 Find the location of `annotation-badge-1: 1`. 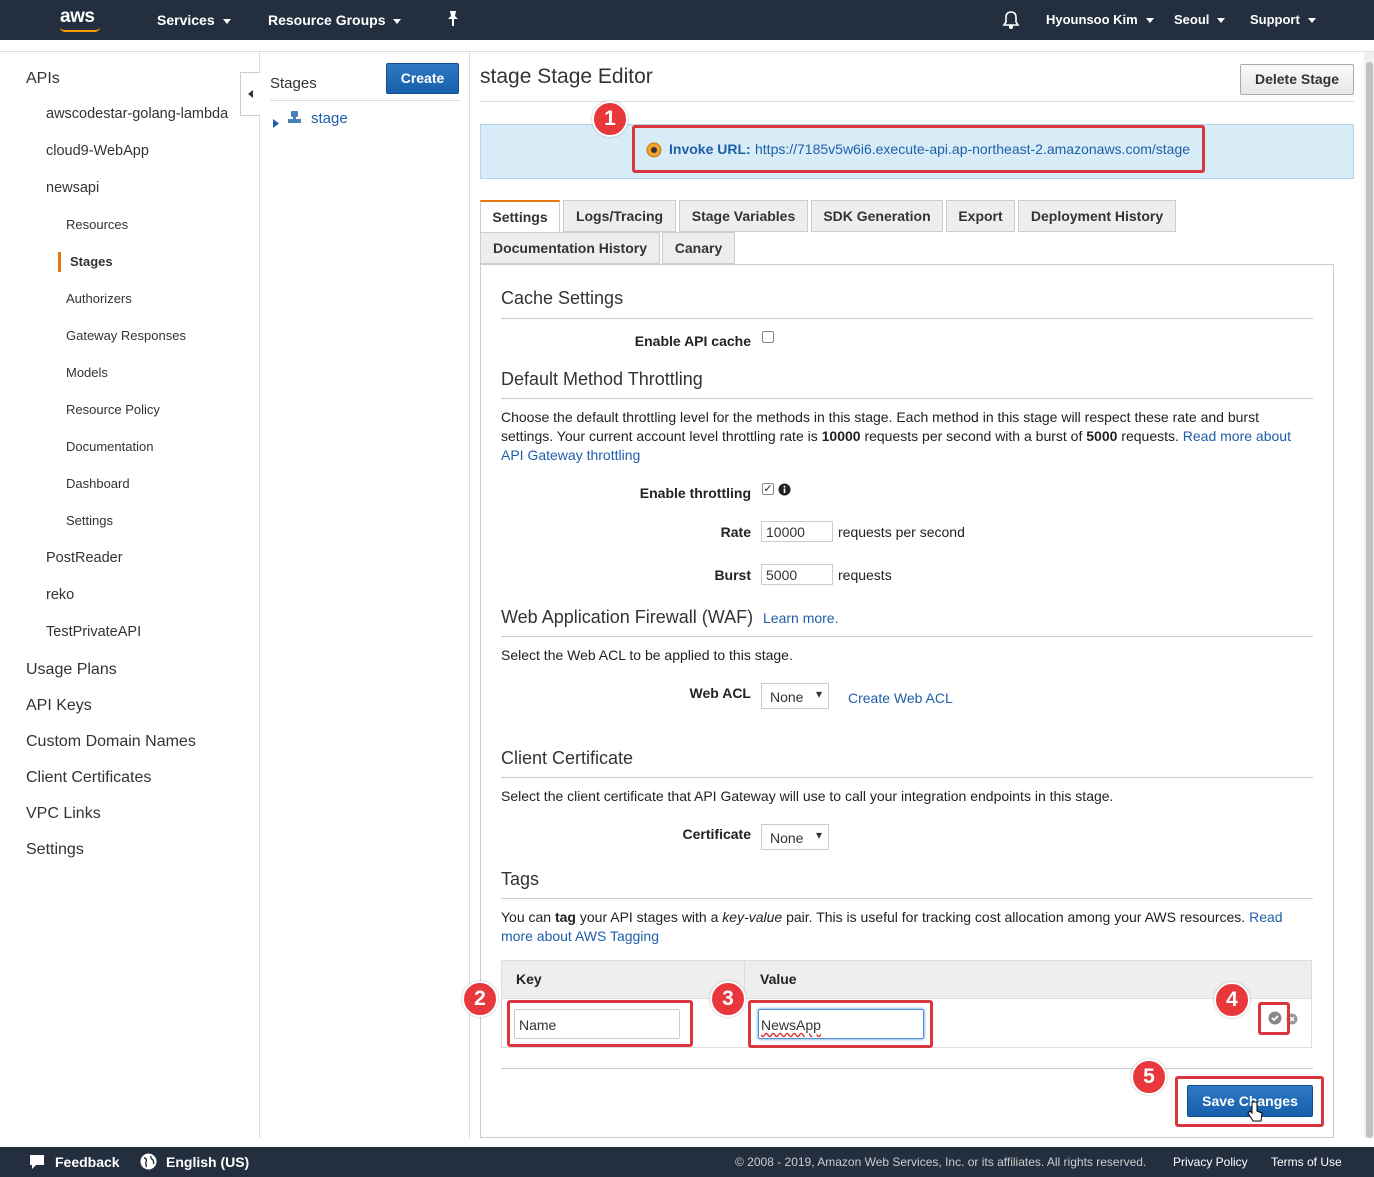

annotation-badge-1: 1 is located at coordinates (610, 119).